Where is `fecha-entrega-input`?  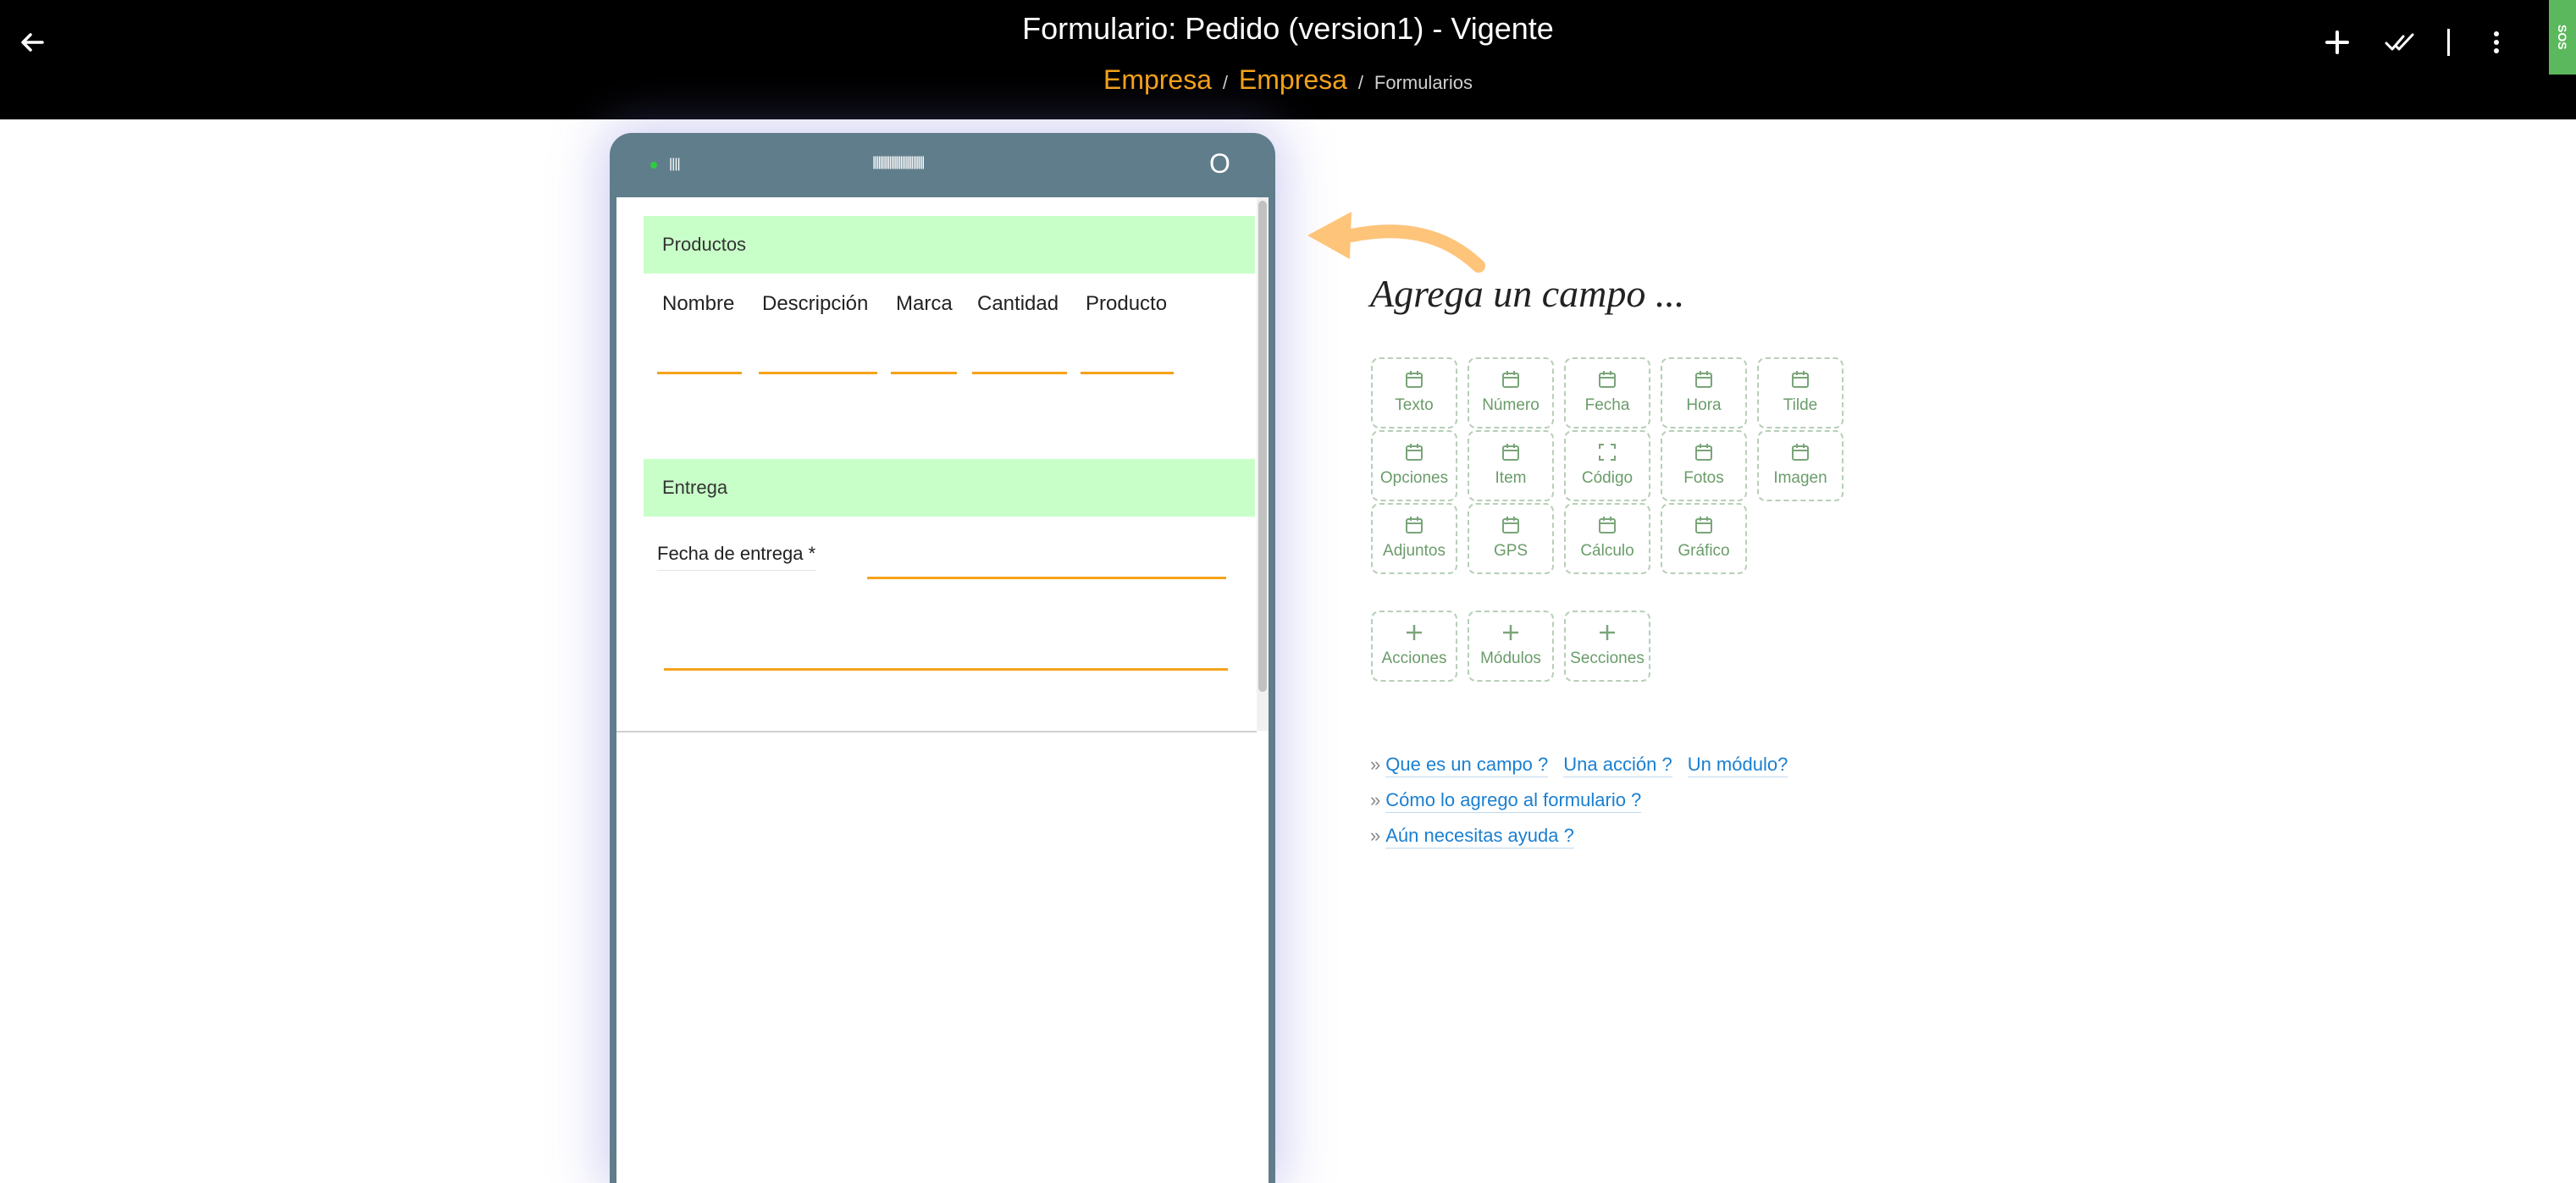
fecha-entrega-input is located at coordinates (1046, 578).